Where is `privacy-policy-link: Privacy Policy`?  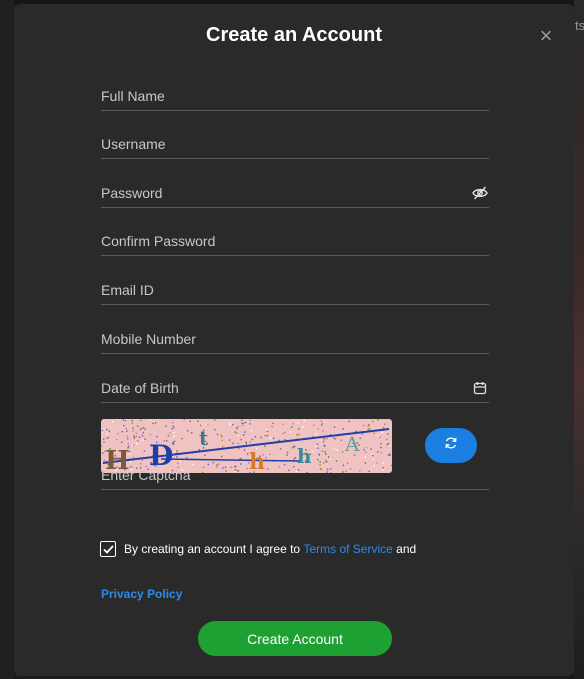
privacy-policy-link: Privacy Policy is located at coordinates (141, 594).